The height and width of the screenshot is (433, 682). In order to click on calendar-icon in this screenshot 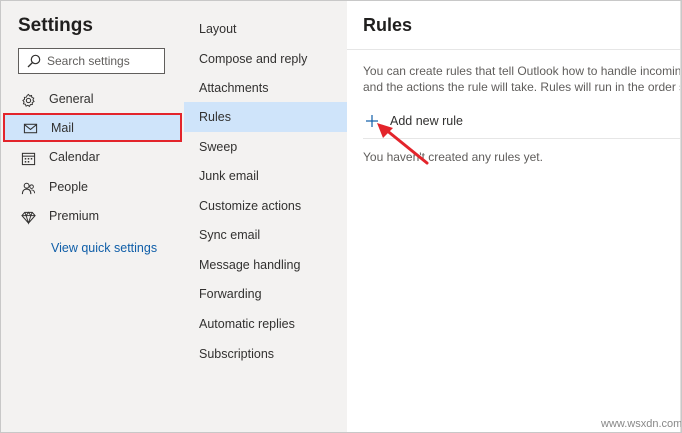, I will do `click(28, 159)`.